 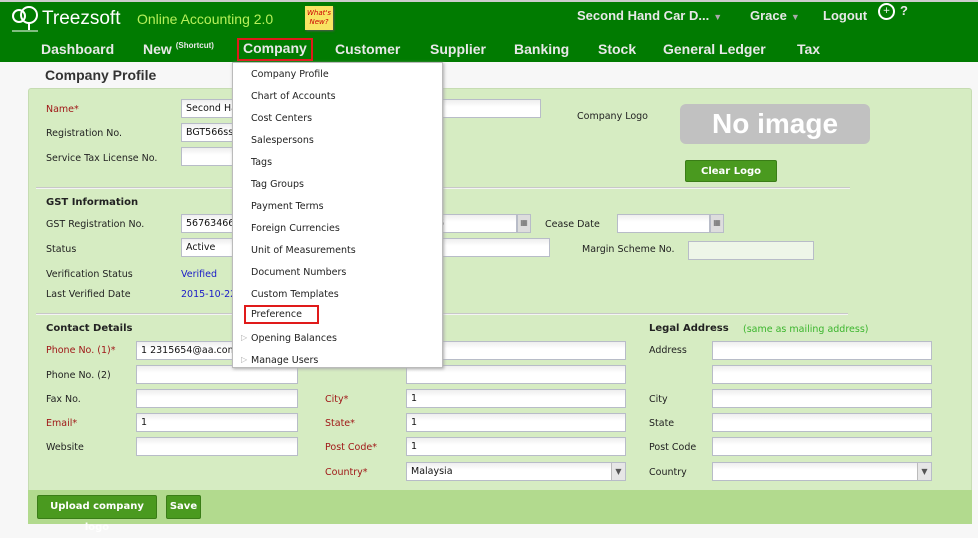 I want to click on contact-heading: Contact Details, so click(x=89, y=328).